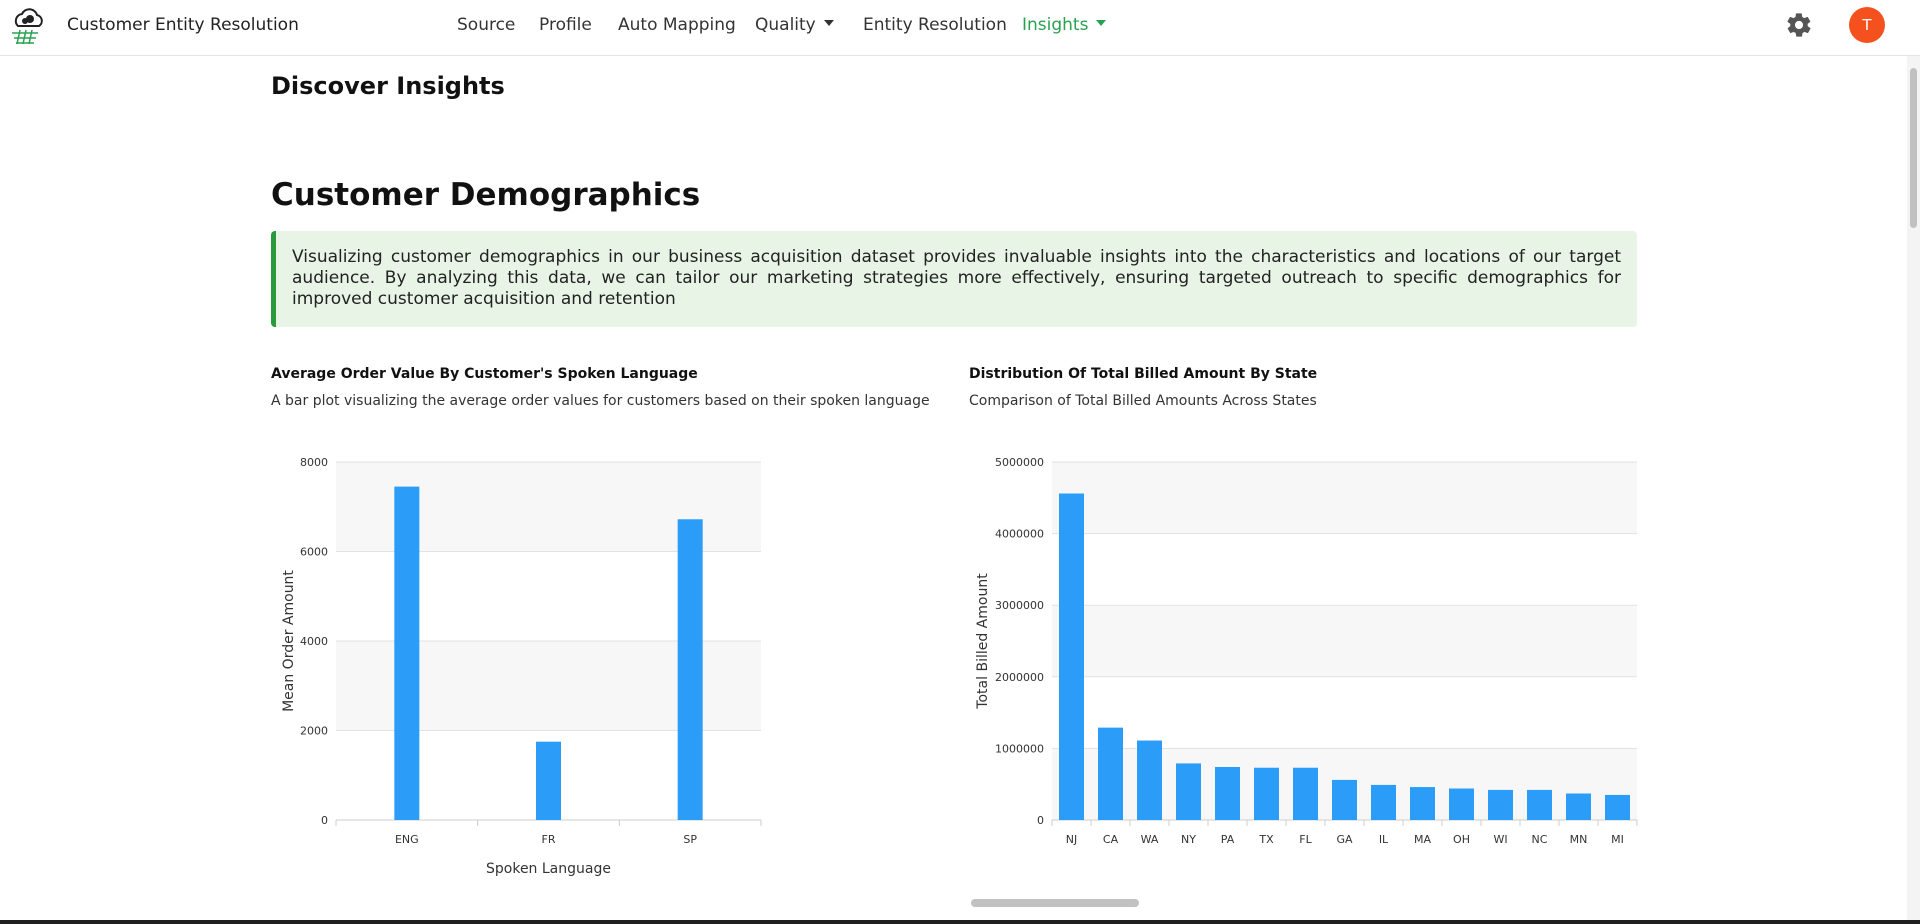 The width and height of the screenshot is (1920, 924). What do you see at coordinates (1617, 839) in the screenshot?
I see `x-tick-label: MI` at bounding box center [1617, 839].